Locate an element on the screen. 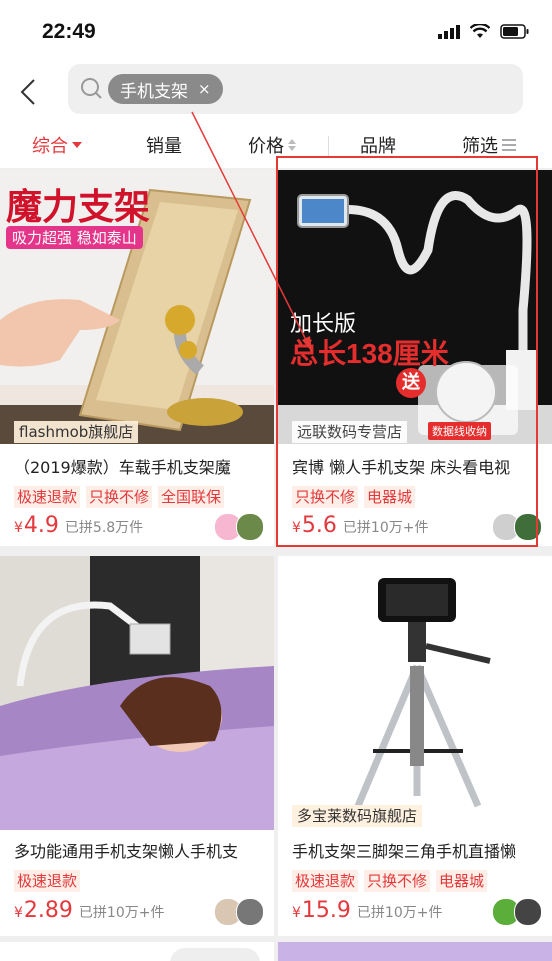 Image resolution: width=552 pixels, height=961 pixels. search-query-text: 手机支架 is located at coordinates (154, 91).